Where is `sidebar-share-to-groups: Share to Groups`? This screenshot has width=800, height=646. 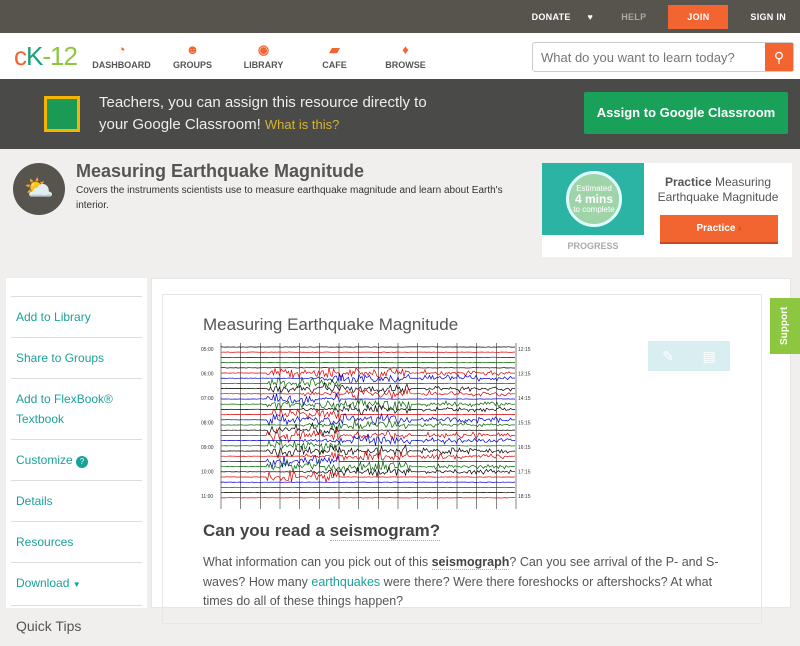 sidebar-share-to-groups: Share to Groups is located at coordinates (76, 357).